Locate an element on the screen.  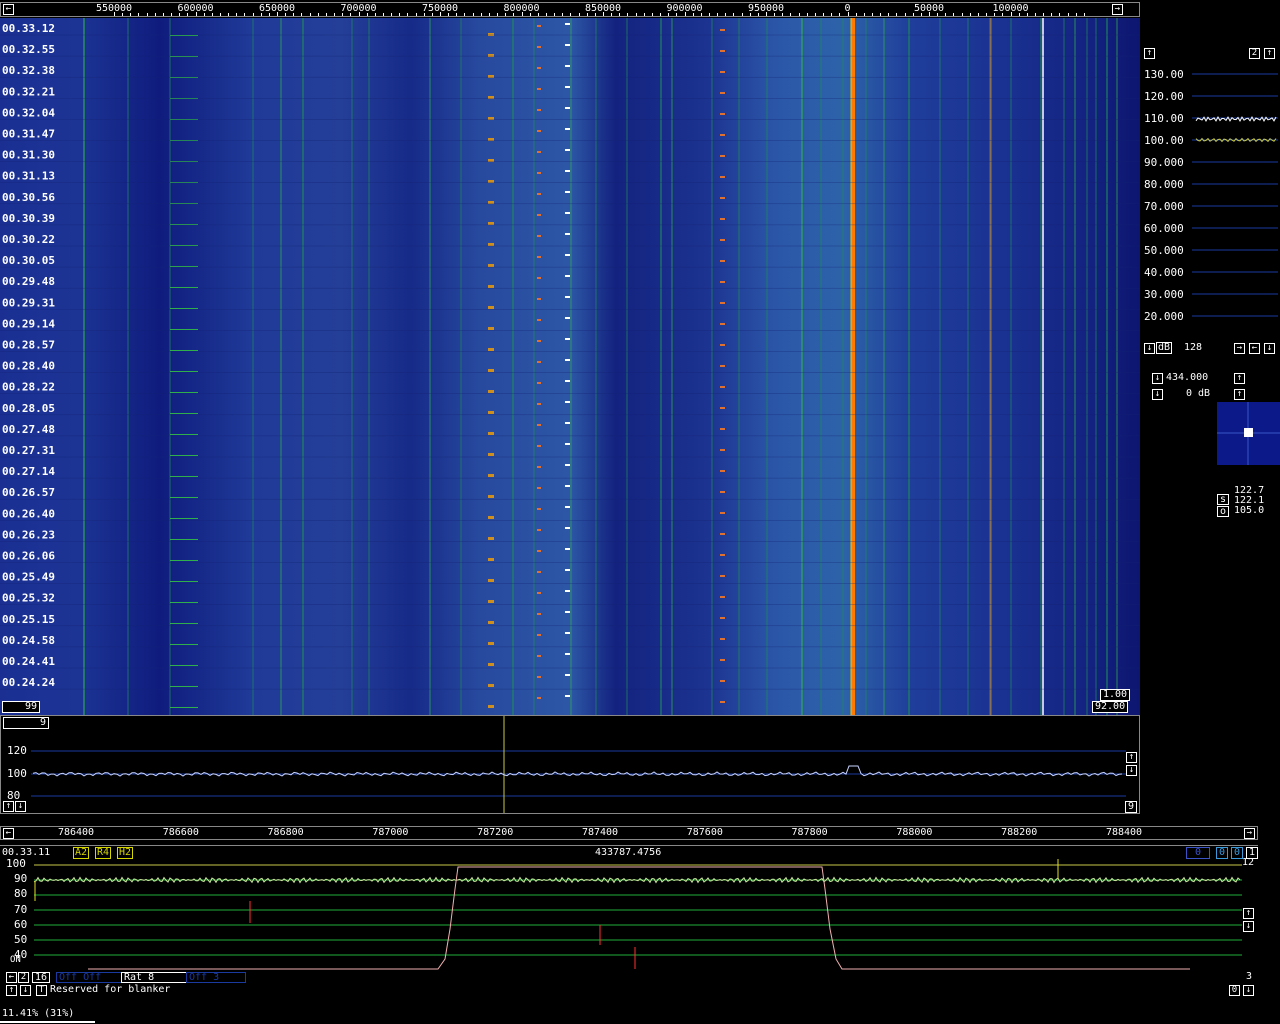
spectrum-panel: 9 120 100 80 ↑ ↓ ↑ ↓ 9 is located at coordinates (570, 764).